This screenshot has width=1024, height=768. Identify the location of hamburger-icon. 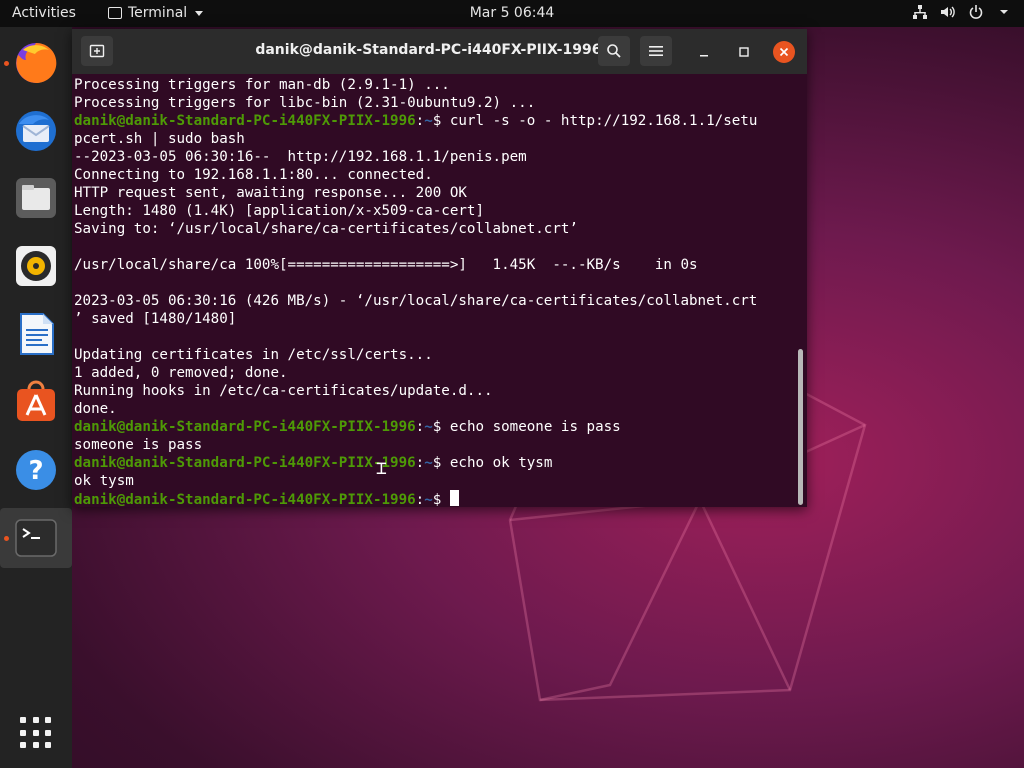
(656, 51).